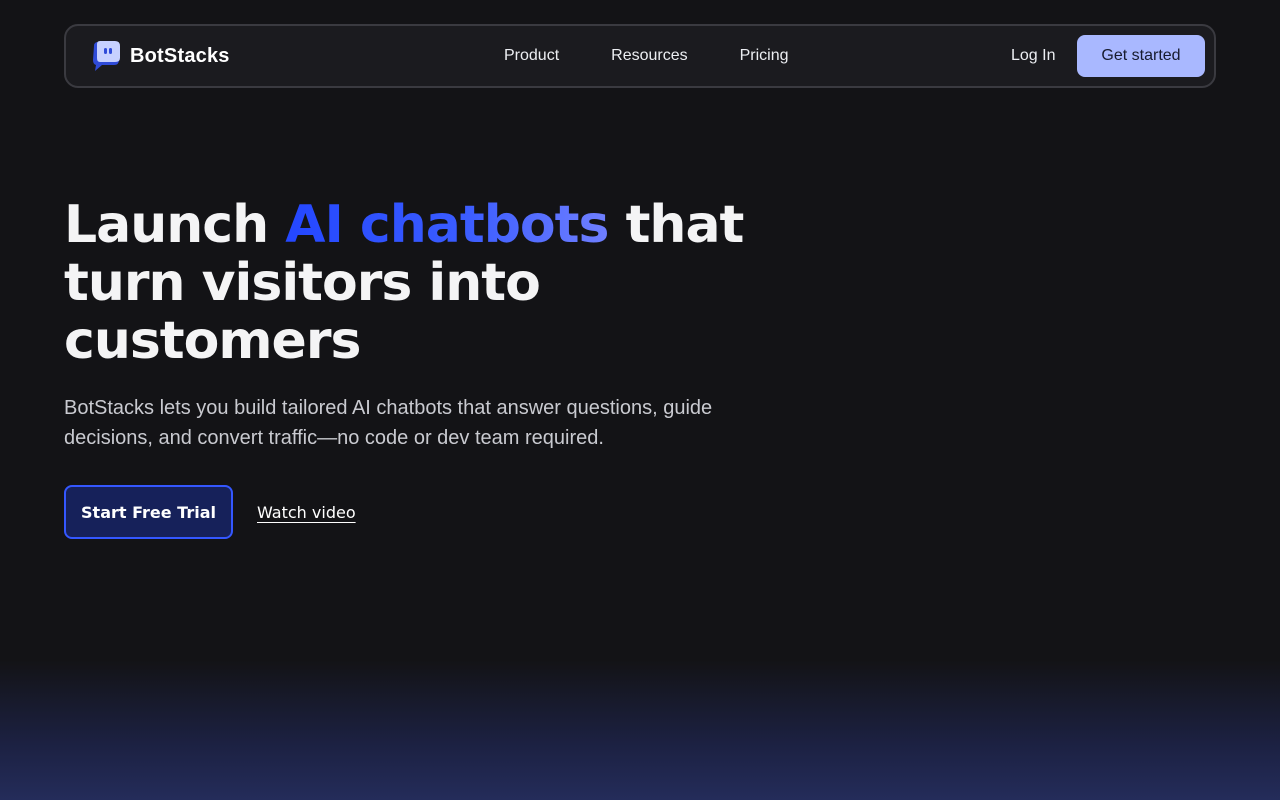 Image resolution: width=1280 pixels, height=800 pixels. I want to click on nav-link-pricing: Pricing, so click(764, 56).